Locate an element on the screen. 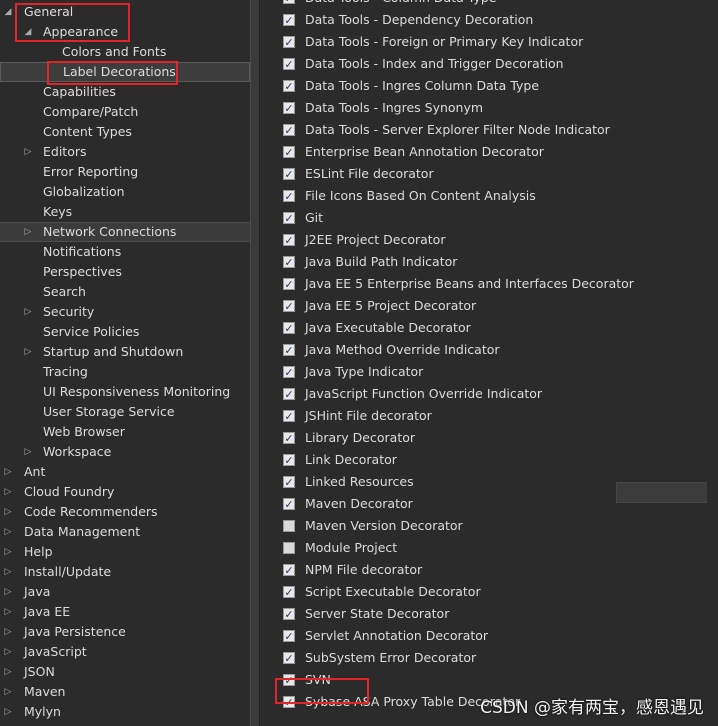 The height and width of the screenshot is (726, 718). tree-item-network-connections: ▷ Network Connections is located at coordinates (125, 232).